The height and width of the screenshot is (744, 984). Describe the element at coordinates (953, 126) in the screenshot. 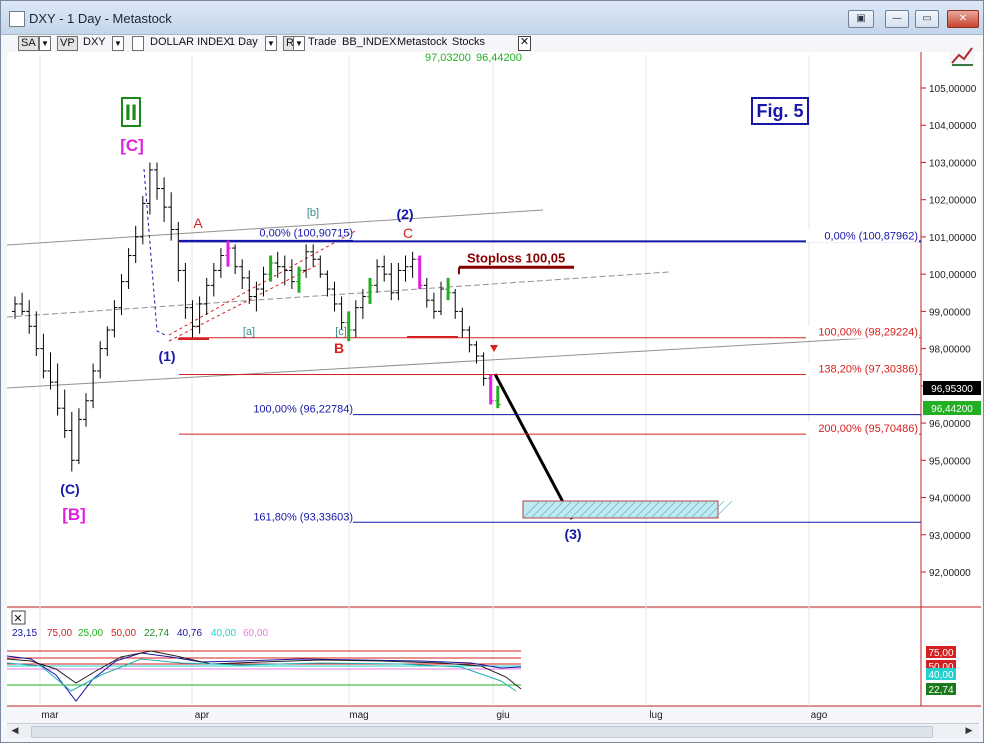

I see `y-tick-label: 104,00000` at that location.